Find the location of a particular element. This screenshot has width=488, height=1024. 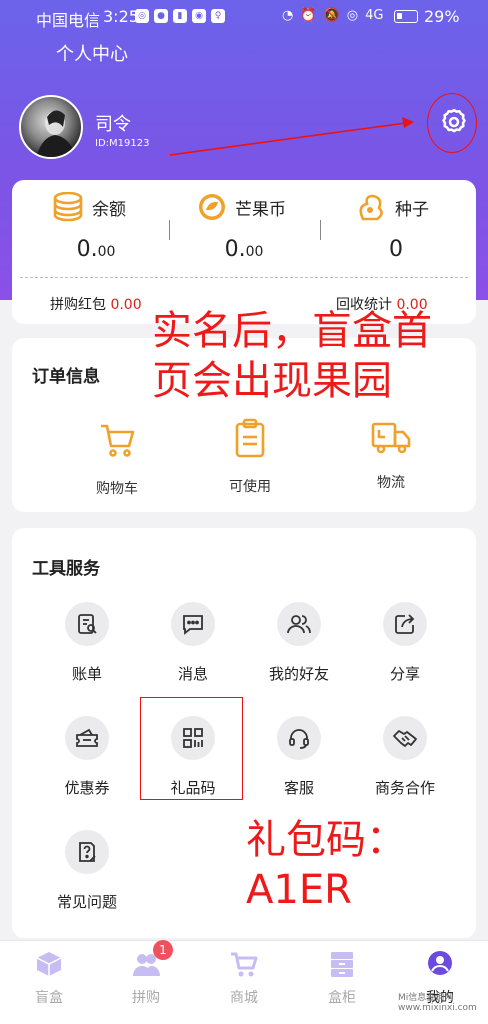

seed-icon is located at coordinates (371, 207).